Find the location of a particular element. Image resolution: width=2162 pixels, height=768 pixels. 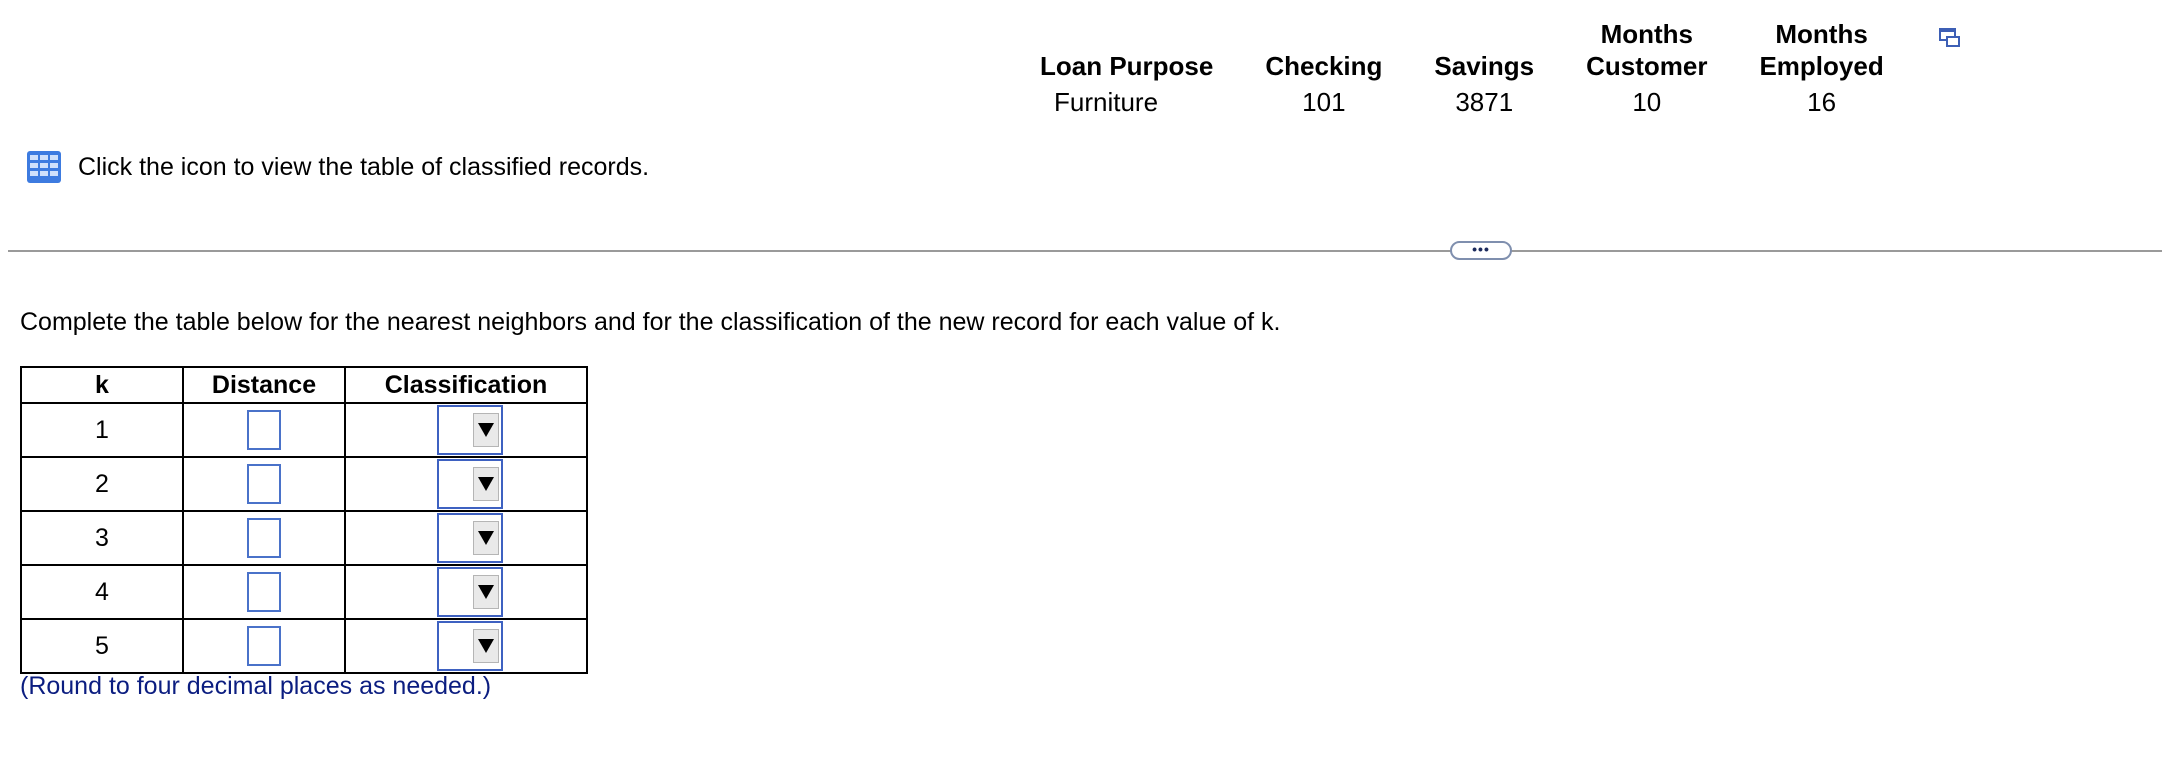

k-value: 4 is located at coordinates (102, 592).